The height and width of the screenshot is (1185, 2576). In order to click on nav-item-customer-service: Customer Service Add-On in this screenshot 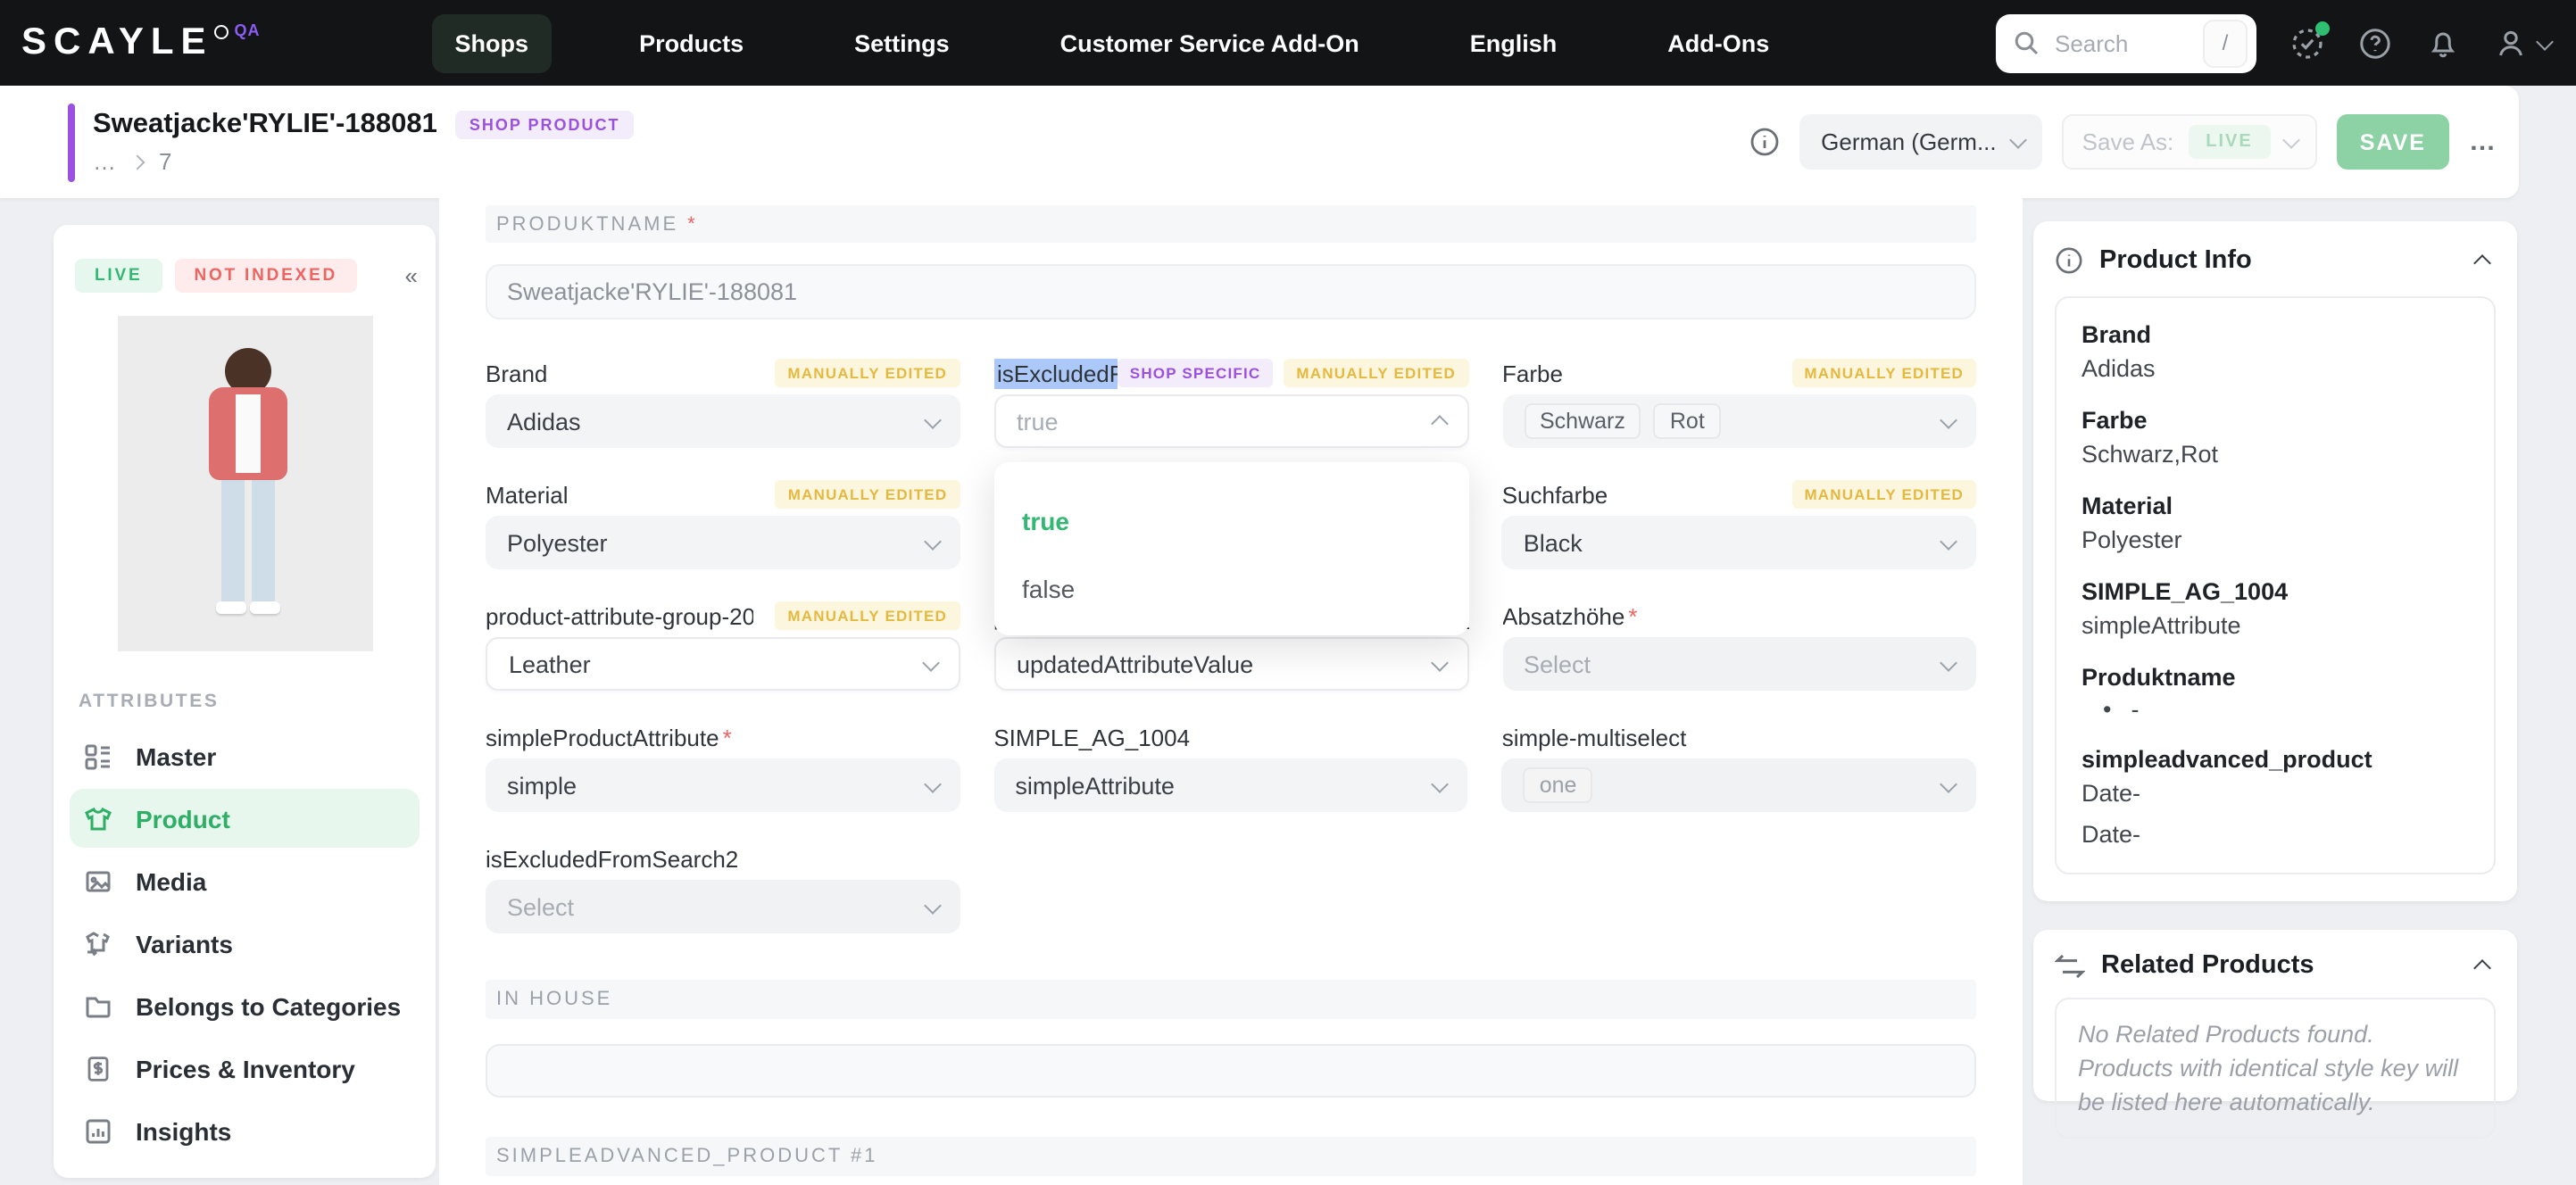, I will do `click(1210, 42)`.